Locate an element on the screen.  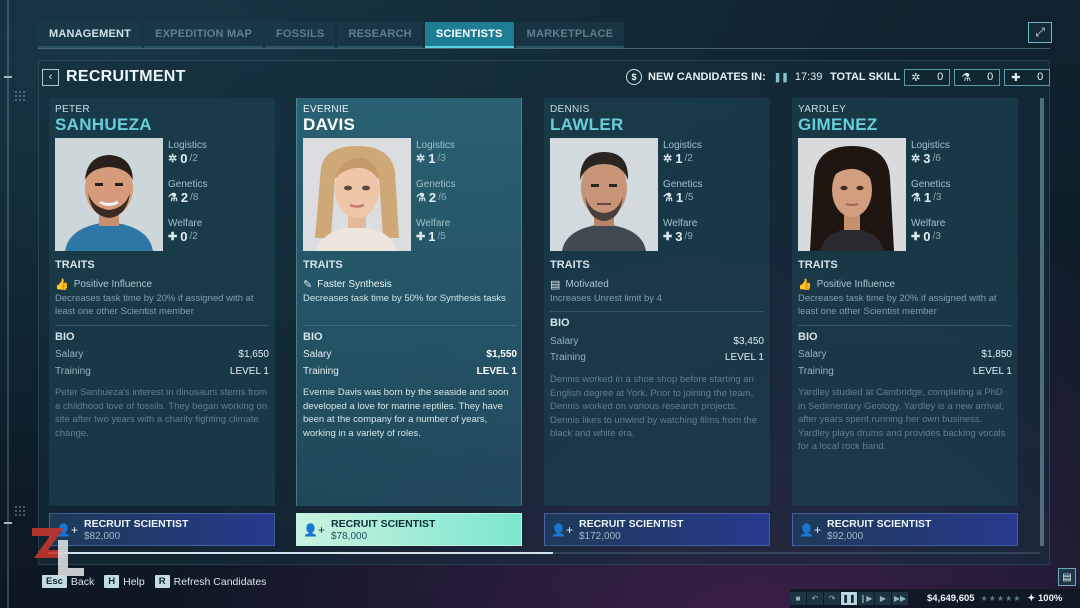
vertical-scrollbar is located at coordinates (1042, 322).